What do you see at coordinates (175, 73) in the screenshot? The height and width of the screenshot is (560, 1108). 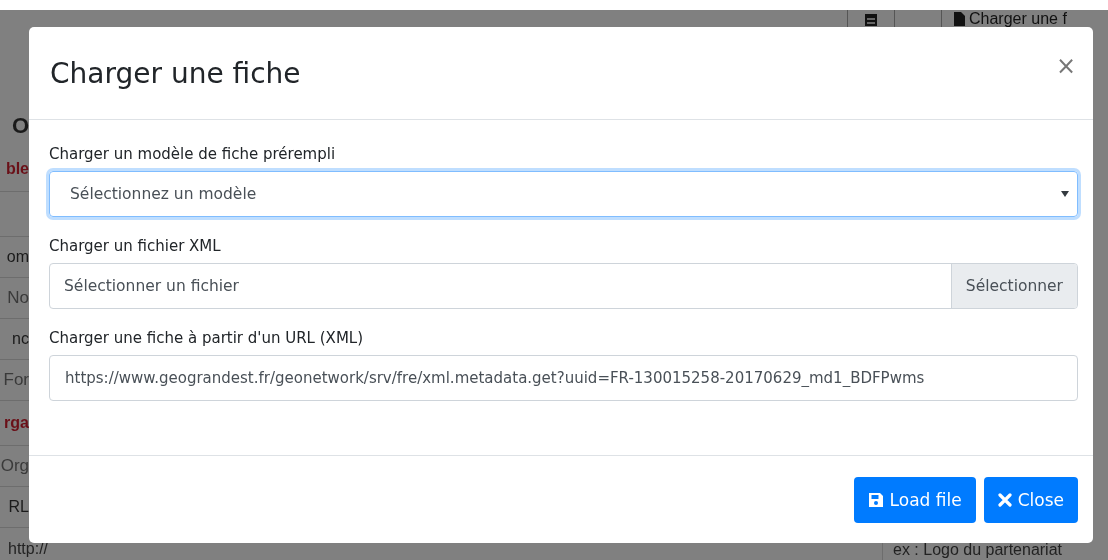 I see `dialog-title: Charger une fiche` at bounding box center [175, 73].